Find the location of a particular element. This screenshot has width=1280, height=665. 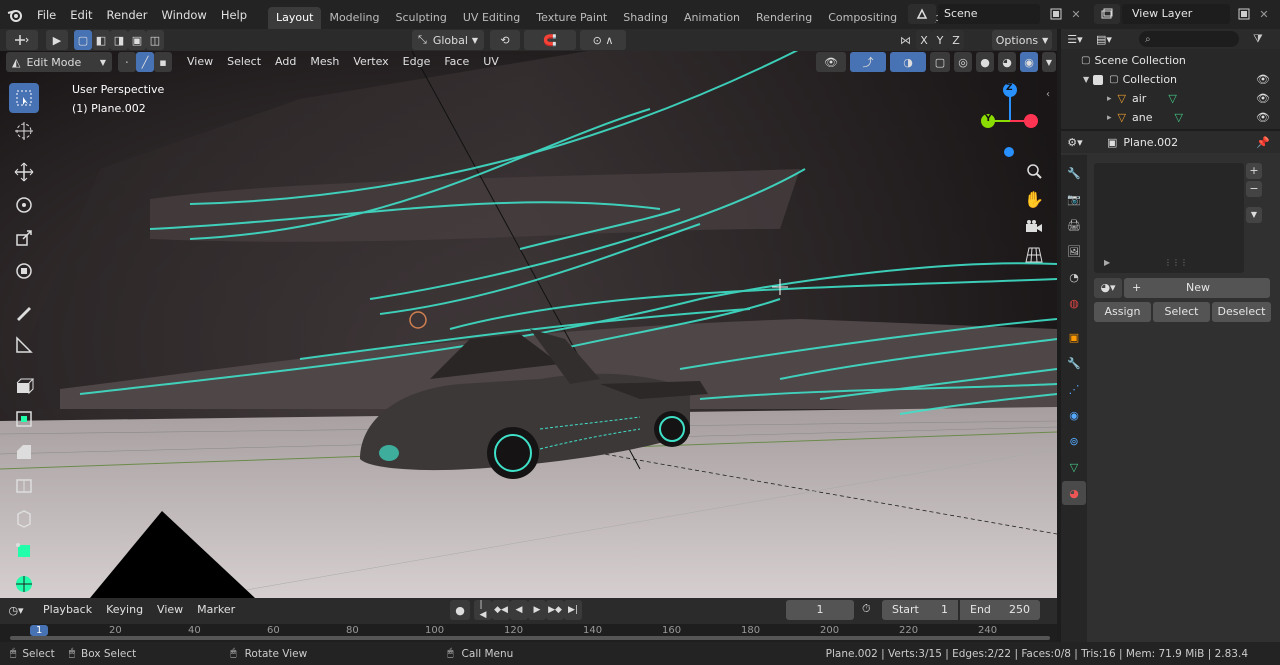

new-scene-icon is located at coordinates (1056, 14).